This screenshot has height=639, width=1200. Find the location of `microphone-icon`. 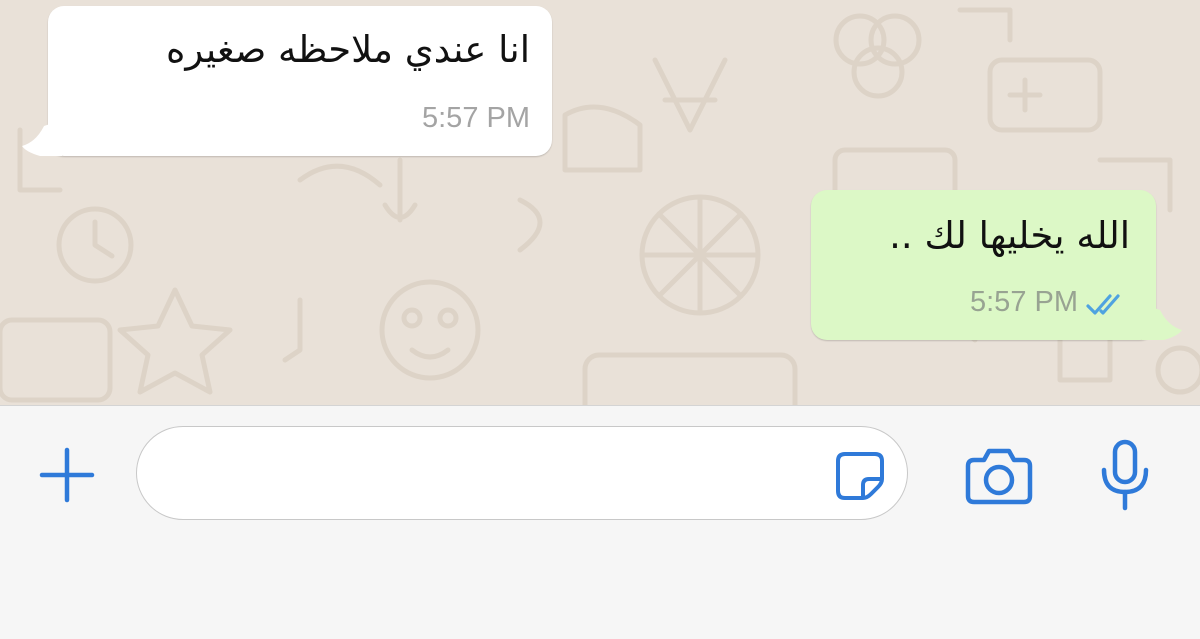

microphone-icon is located at coordinates (1125, 475).